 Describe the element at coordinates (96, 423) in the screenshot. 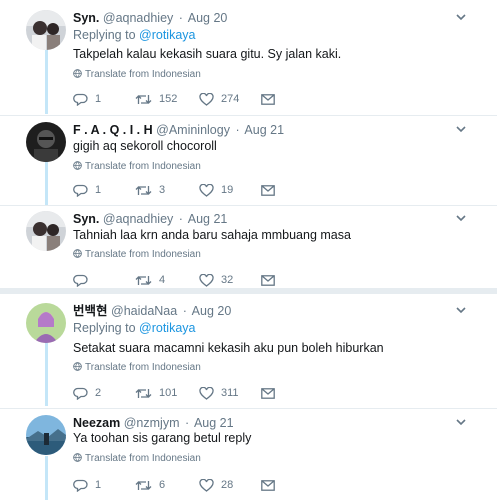

I see `display-name: Neezam` at that location.